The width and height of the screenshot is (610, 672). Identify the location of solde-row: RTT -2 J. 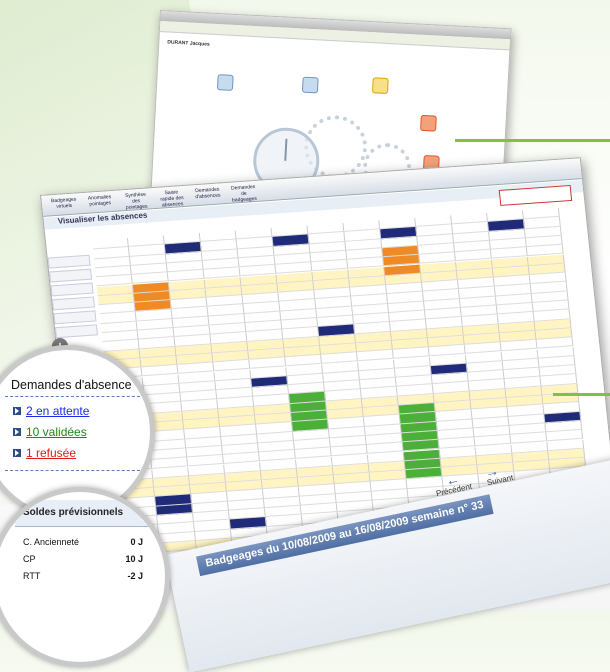
(83, 576).